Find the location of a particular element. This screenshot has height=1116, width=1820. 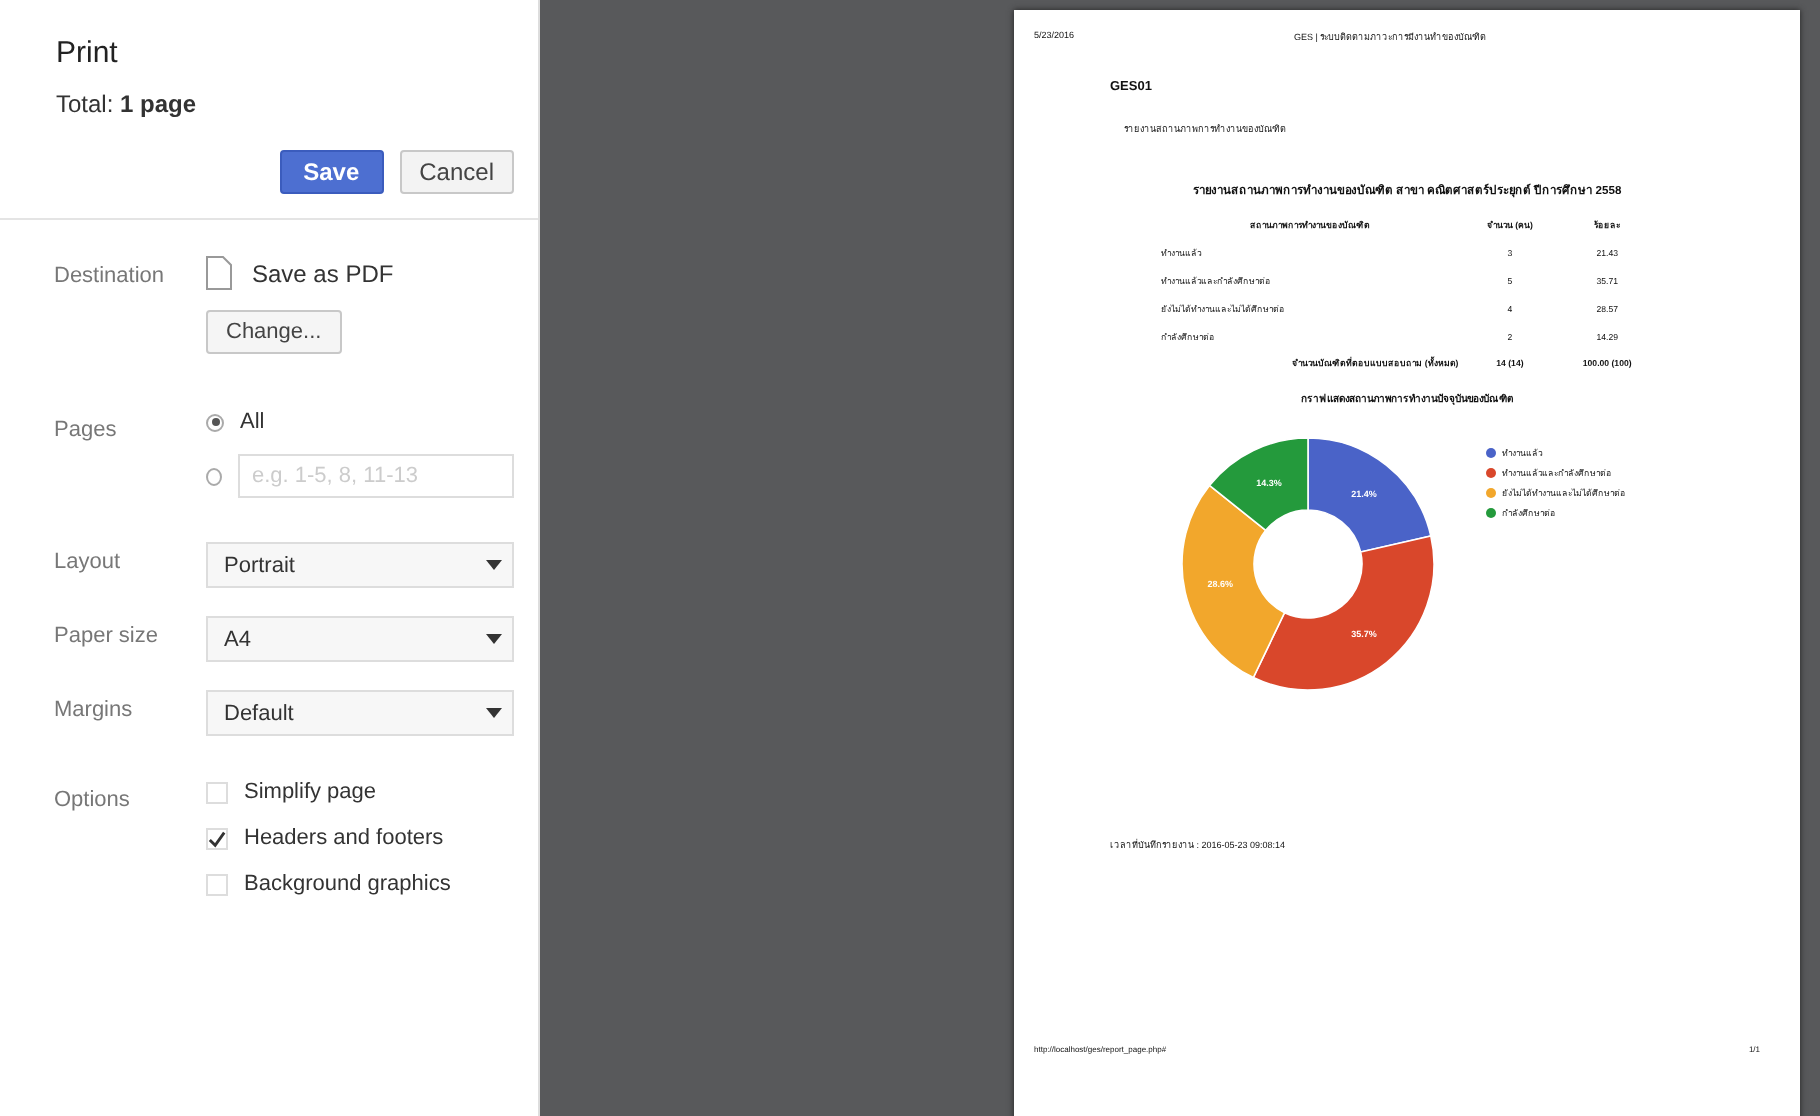

page-total: Total: 1 page is located at coordinates (127, 104).